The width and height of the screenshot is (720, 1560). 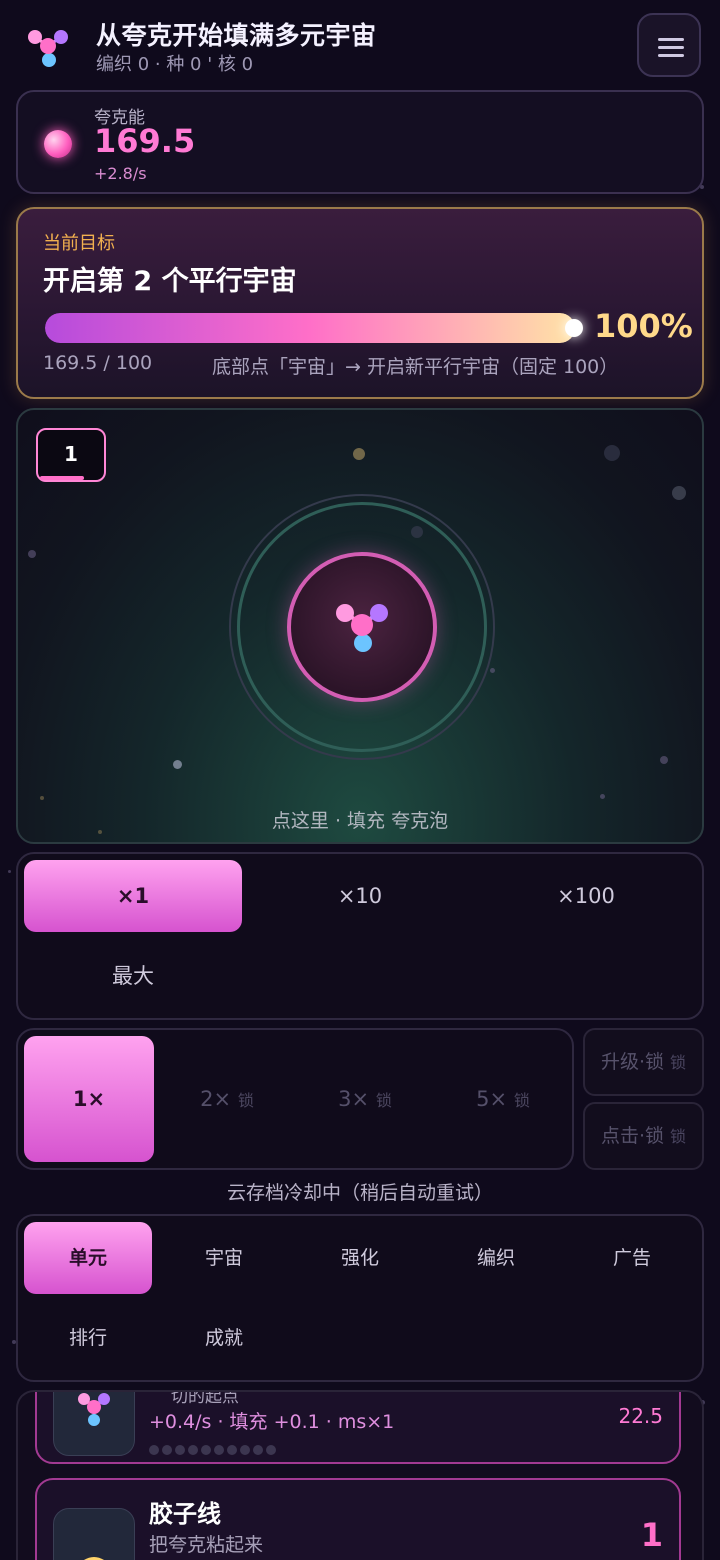 I want to click on goal-progress-bar, so click(x=310, y=328).